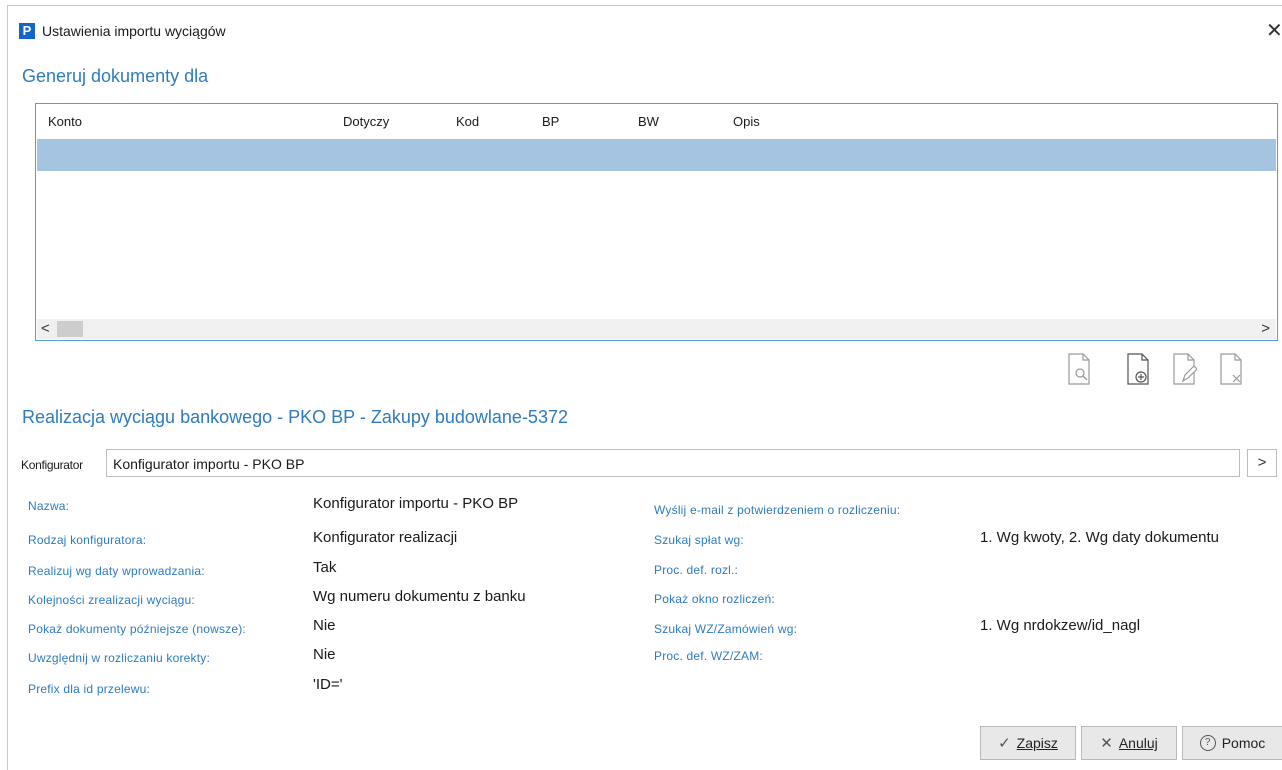 This screenshot has height=770, width=1282. I want to click on detail-label-szukaj-splat: Szukaj spłat wg:, so click(699, 540).